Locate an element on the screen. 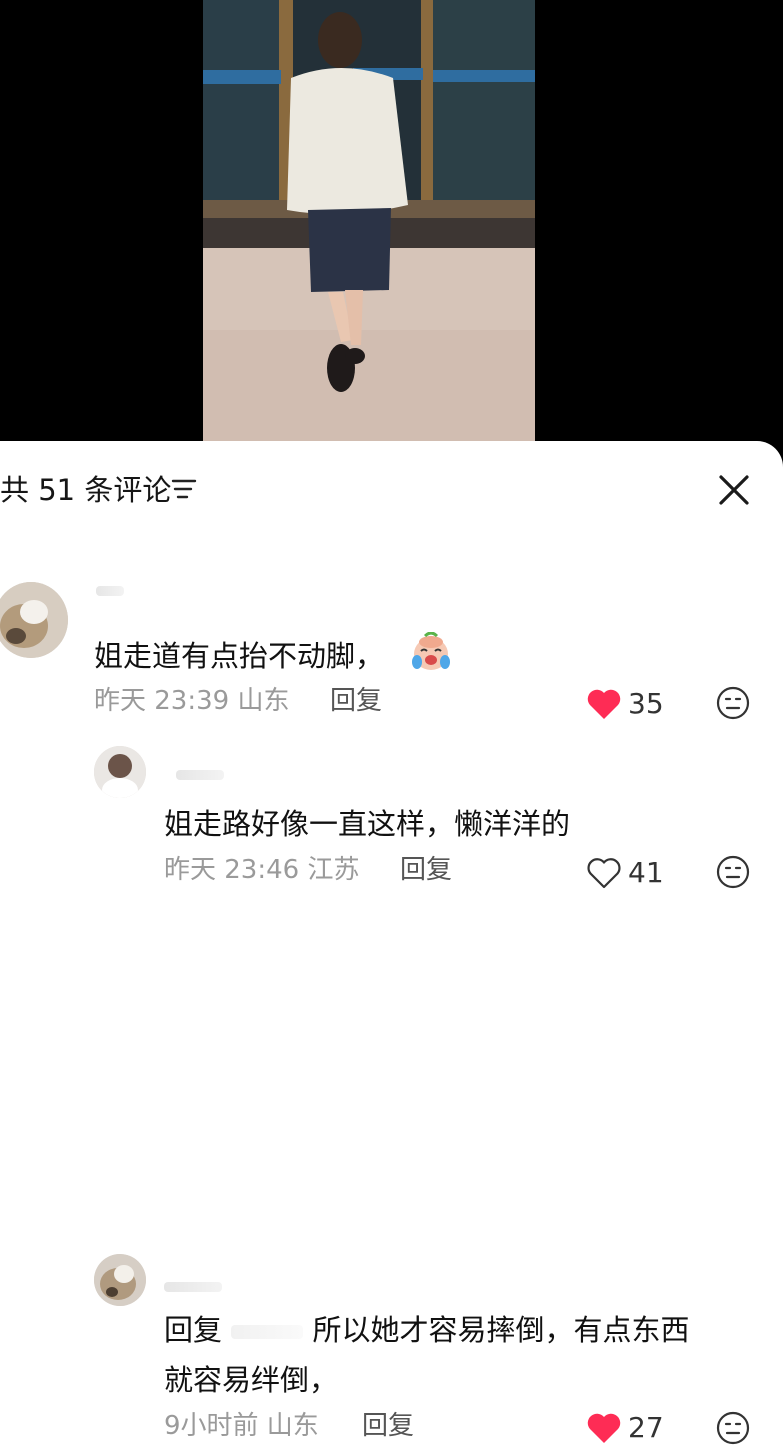 This screenshot has height=1453, width=783. comment-meta: 昨天 23:39 山东 is located at coordinates (192, 701).